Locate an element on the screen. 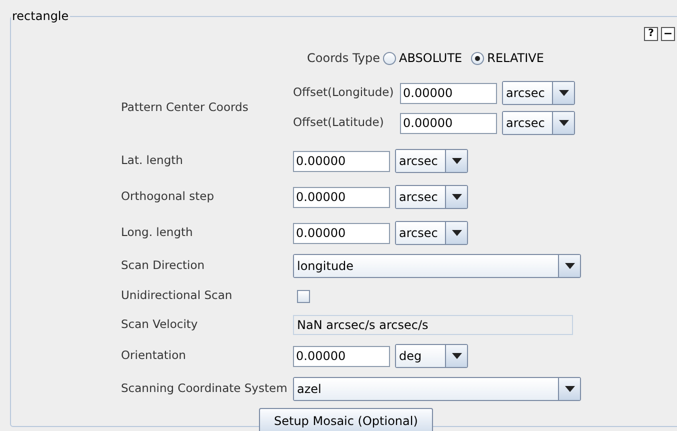  collapse-button: − is located at coordinates (668, 34).